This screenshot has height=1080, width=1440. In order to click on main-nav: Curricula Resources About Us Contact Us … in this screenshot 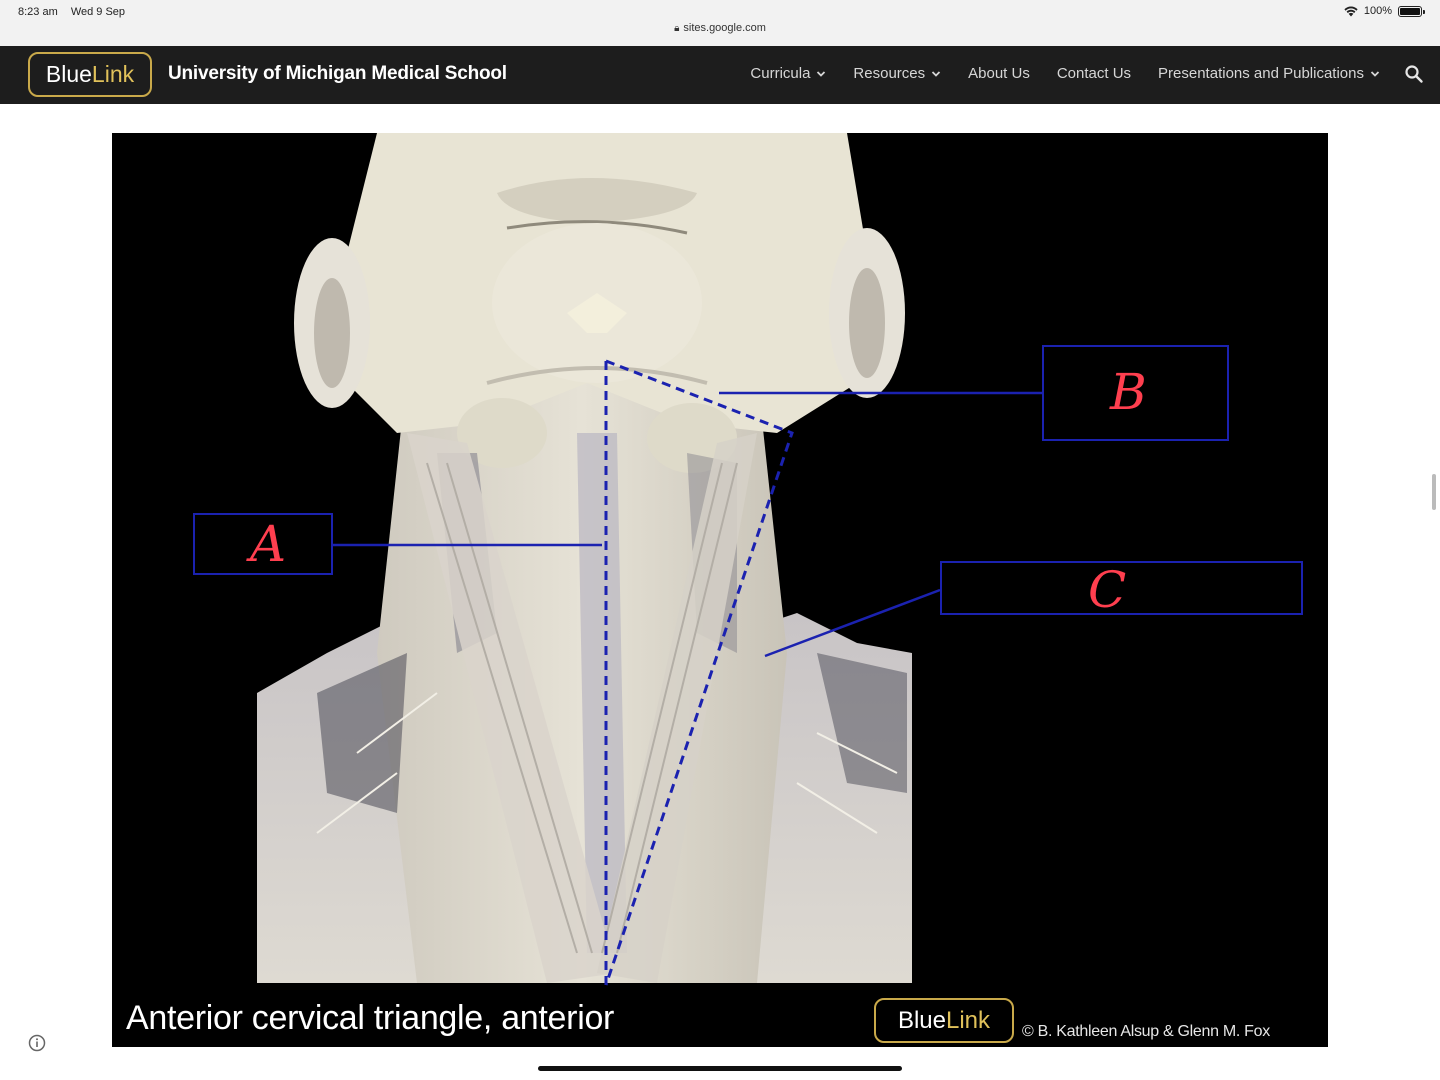, I will do `click(1065, 73)`.